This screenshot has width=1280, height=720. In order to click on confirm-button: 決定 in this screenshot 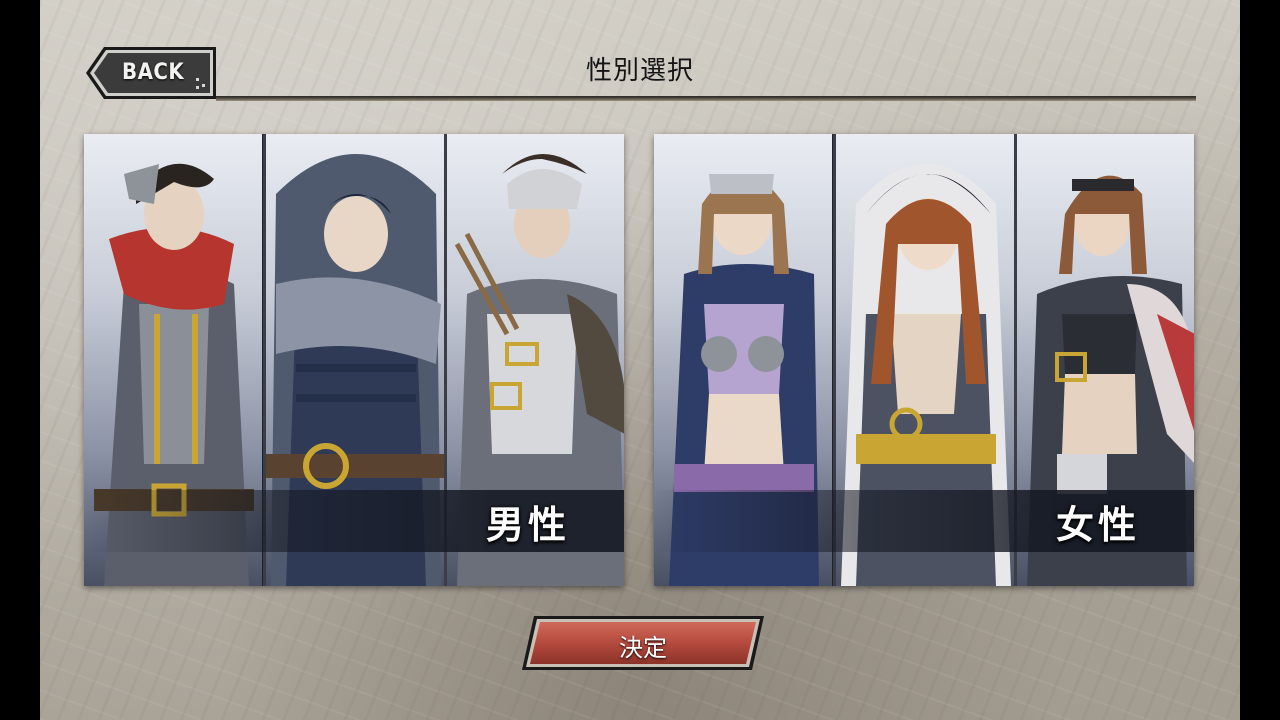, I will do `click(643, 643)`.